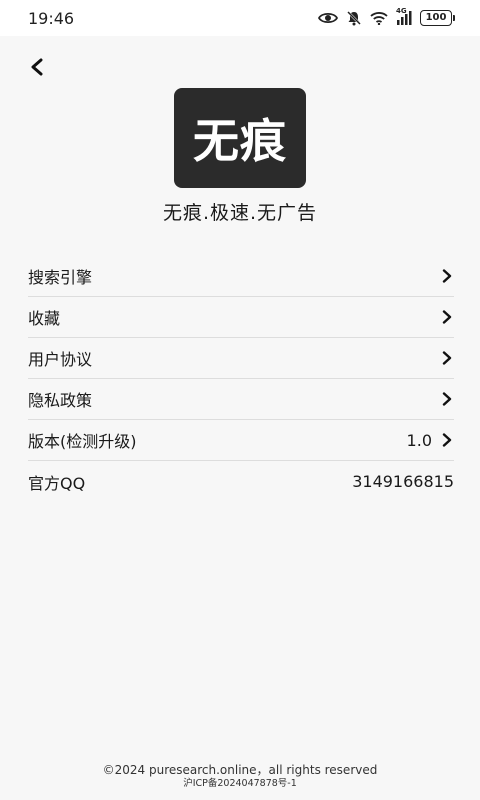 The height and width of the screenshot is (800, 480). What do you see at coordinates (241, 440) in the screenshot?
I see `menu-item-version: 版本(检测升级) 1.0` at bounding box center [241, 440].